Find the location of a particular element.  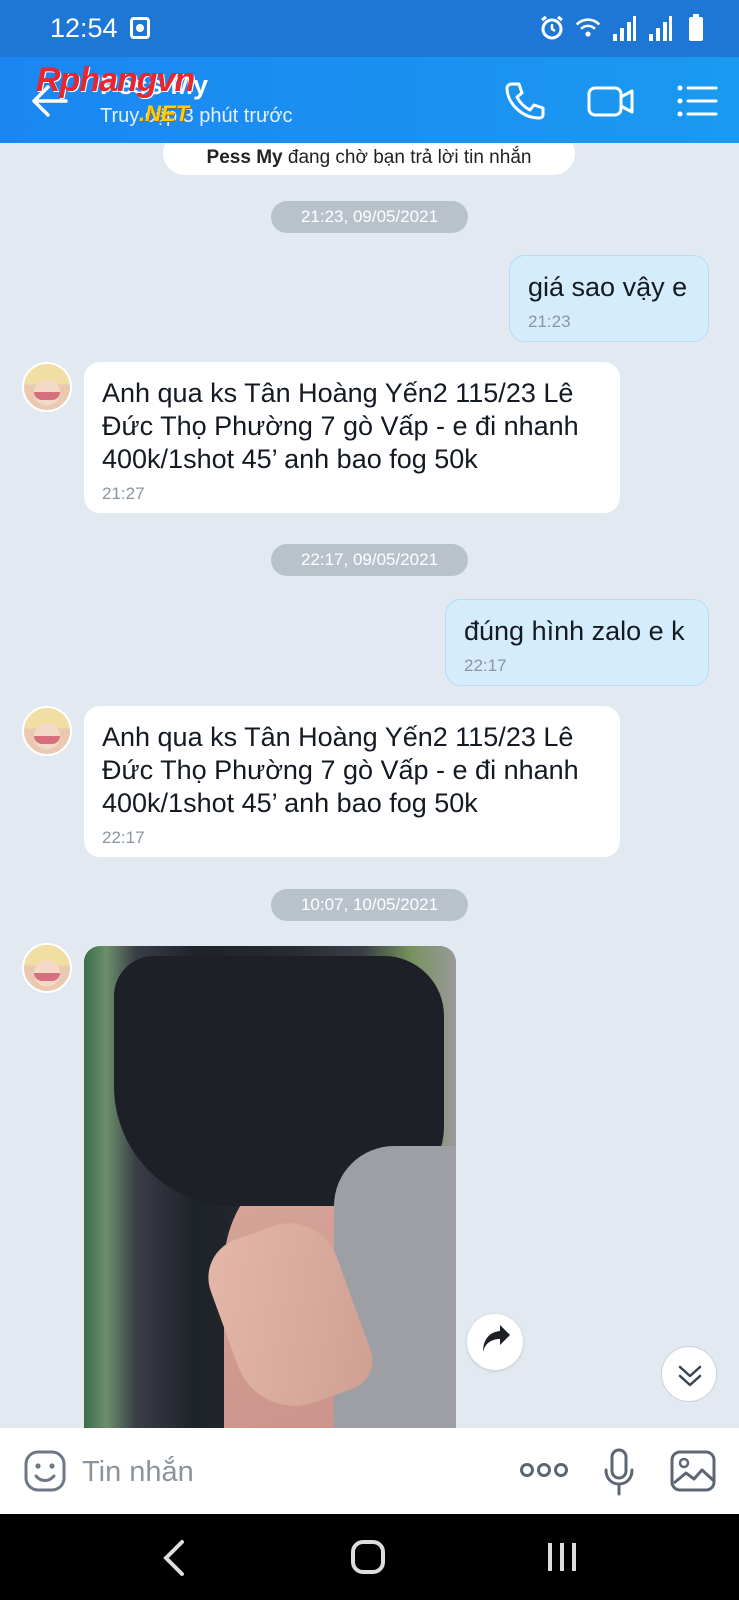

message-input is located at coordinates (282, 1472).